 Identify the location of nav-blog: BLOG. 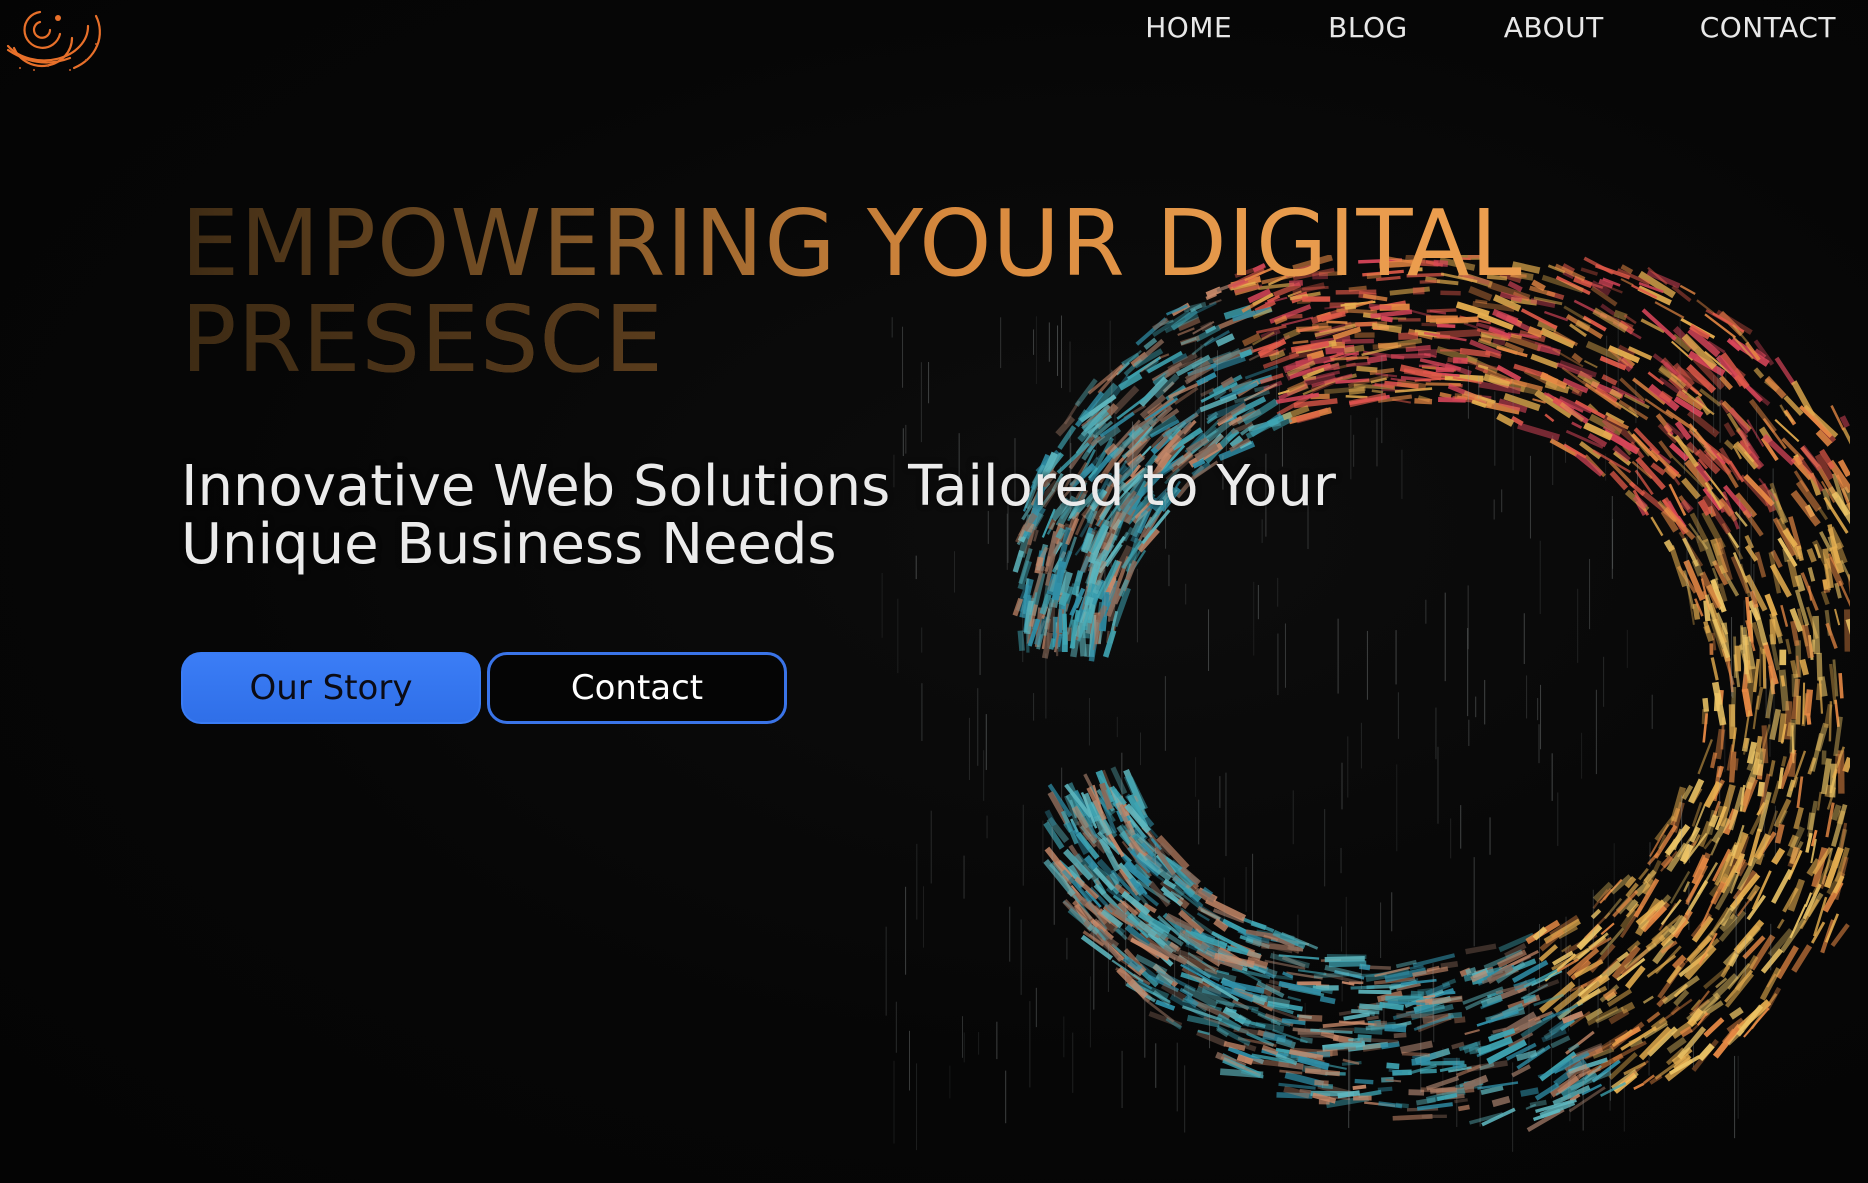
(1368, 28).